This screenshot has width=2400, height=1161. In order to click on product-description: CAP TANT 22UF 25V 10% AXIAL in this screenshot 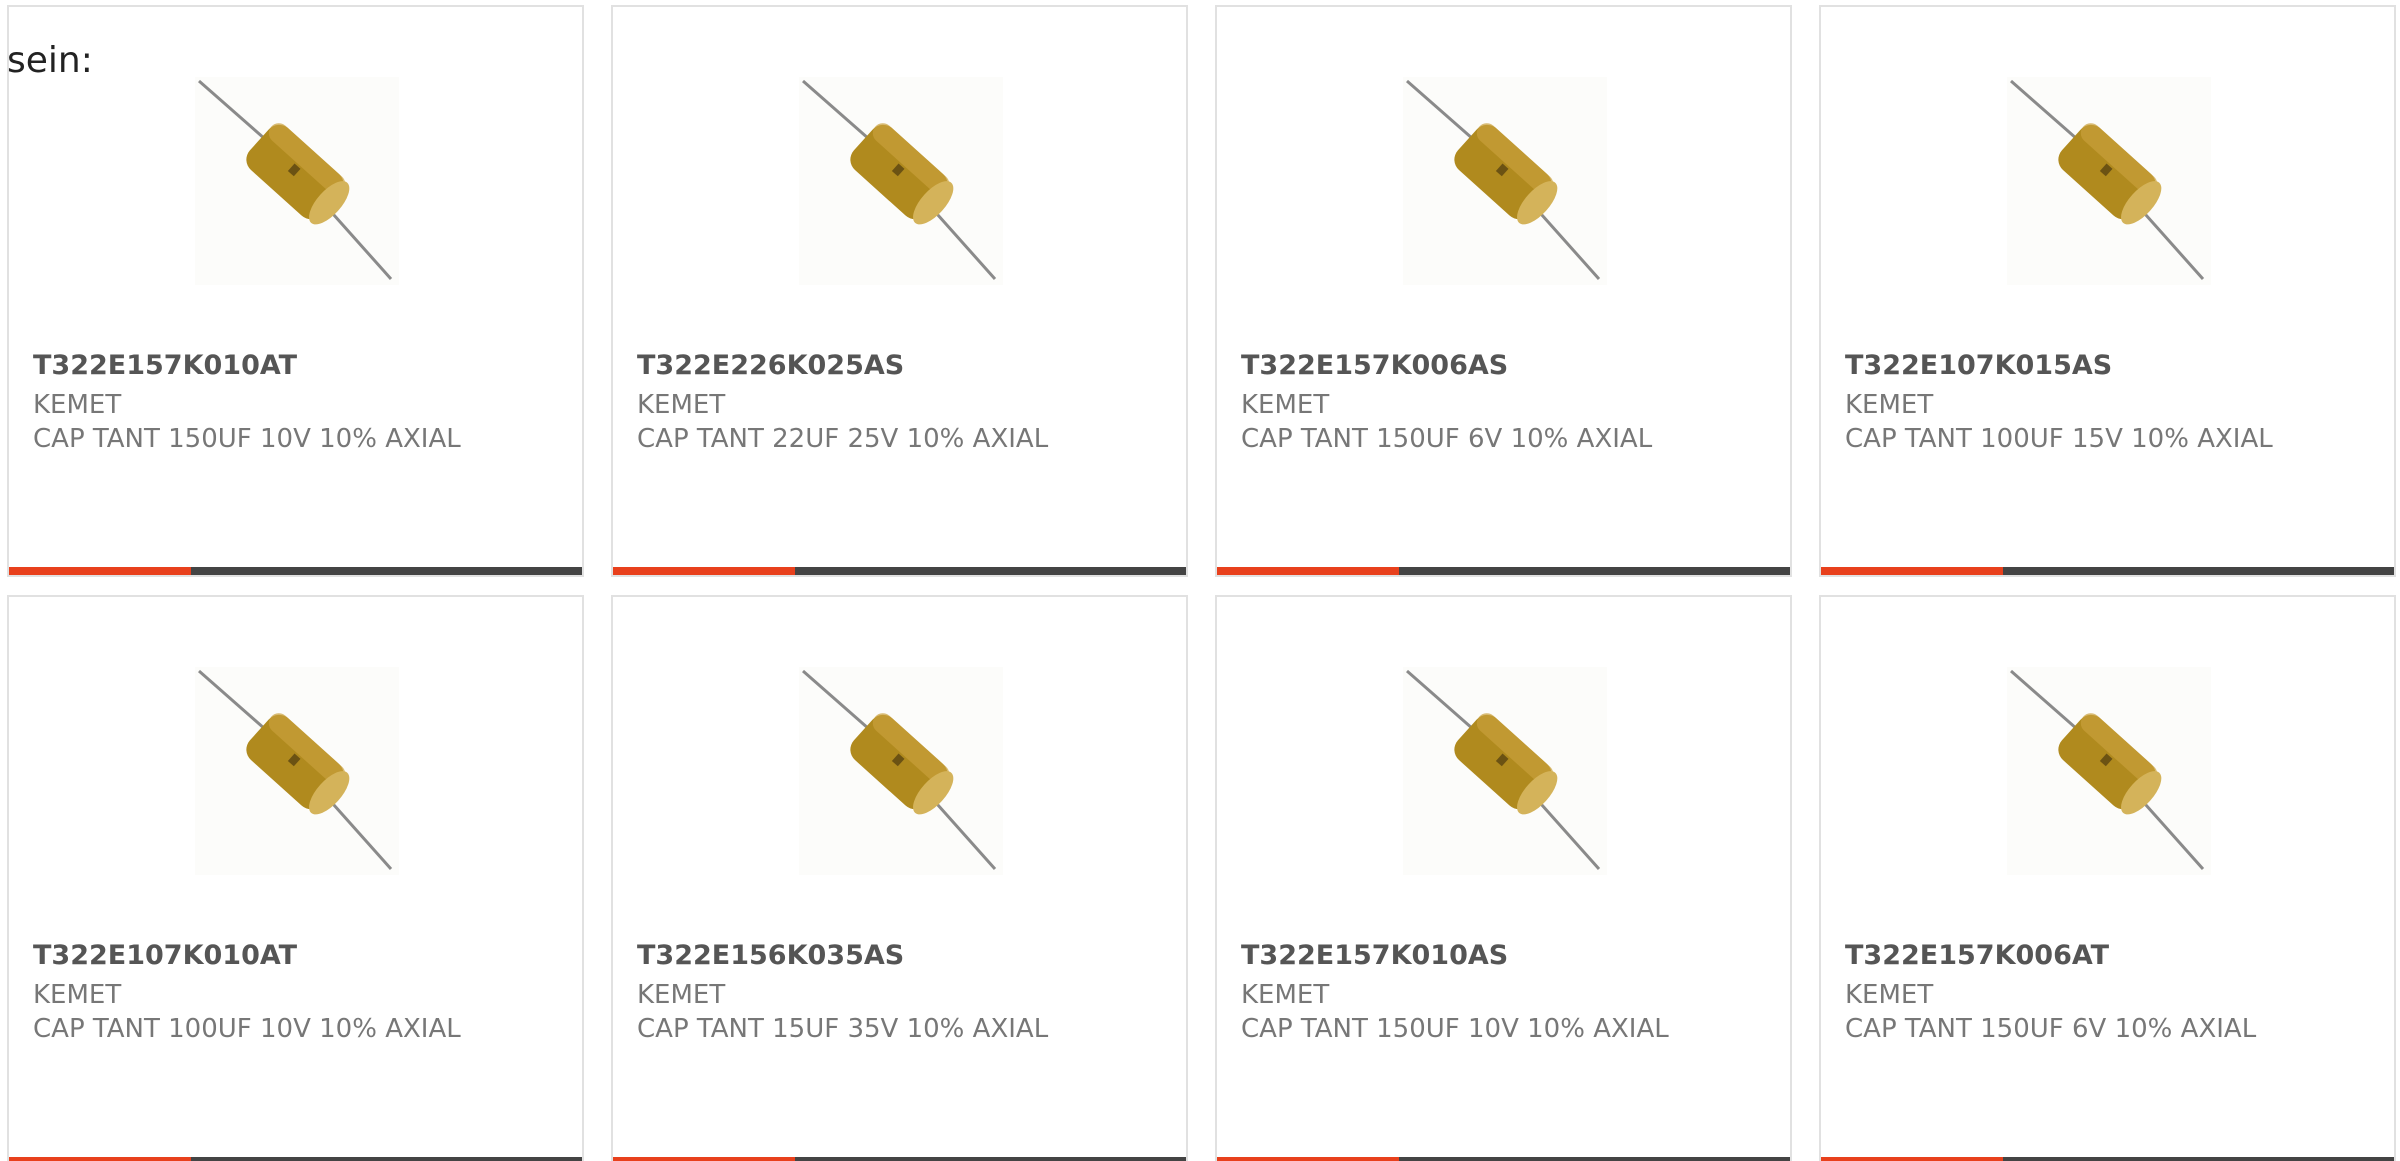, I will do `click(843, 439)`.